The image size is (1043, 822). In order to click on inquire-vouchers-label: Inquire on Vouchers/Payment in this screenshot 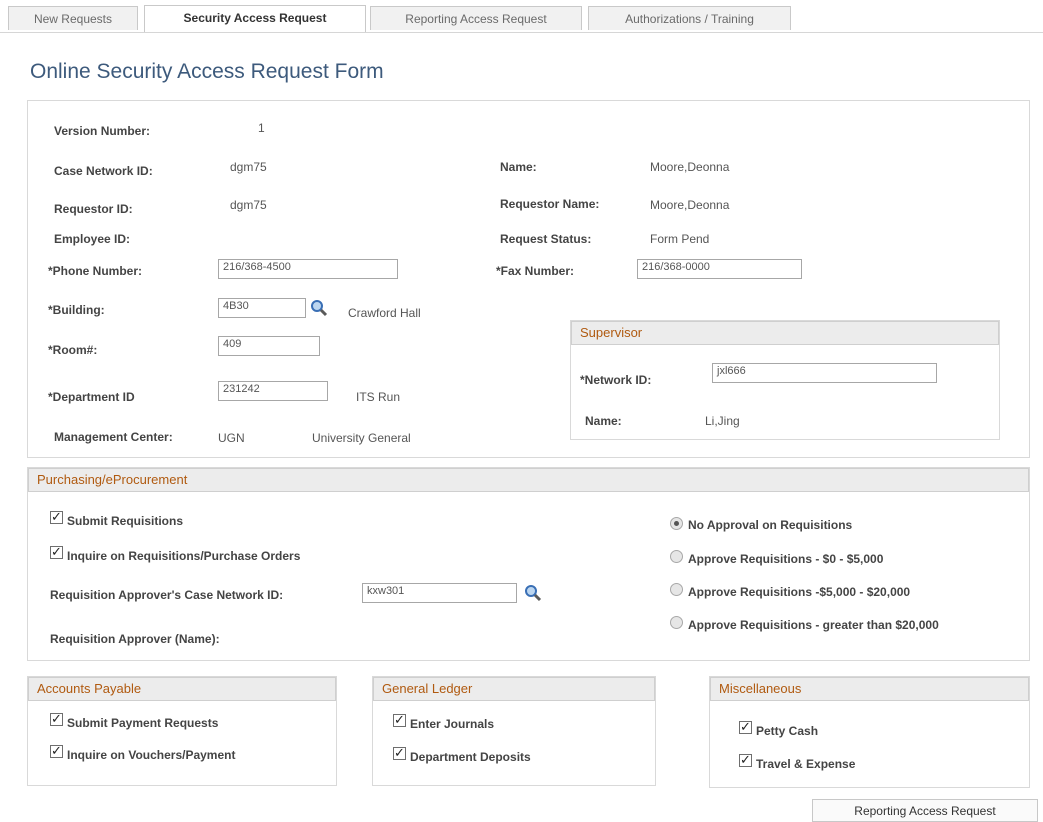, I will do `click(151, 755)`.